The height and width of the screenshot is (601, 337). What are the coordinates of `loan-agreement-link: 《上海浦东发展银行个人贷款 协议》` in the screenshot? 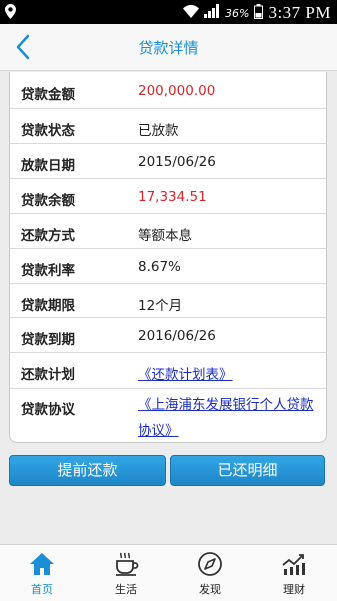 It's located at (228, 418).